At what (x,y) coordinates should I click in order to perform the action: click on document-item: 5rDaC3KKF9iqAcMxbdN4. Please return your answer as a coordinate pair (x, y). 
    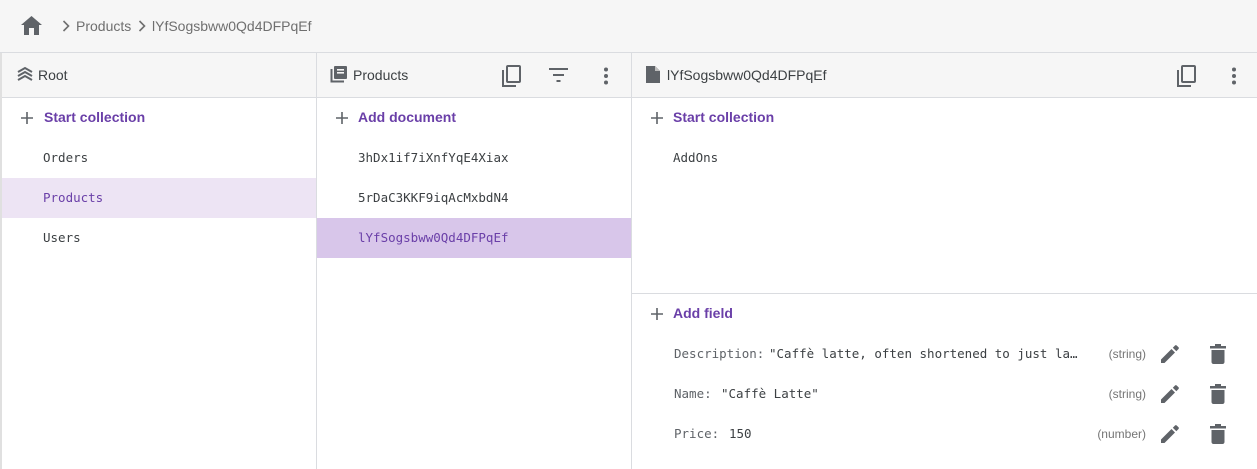
    Looking at the image, I should click on (474, 198).